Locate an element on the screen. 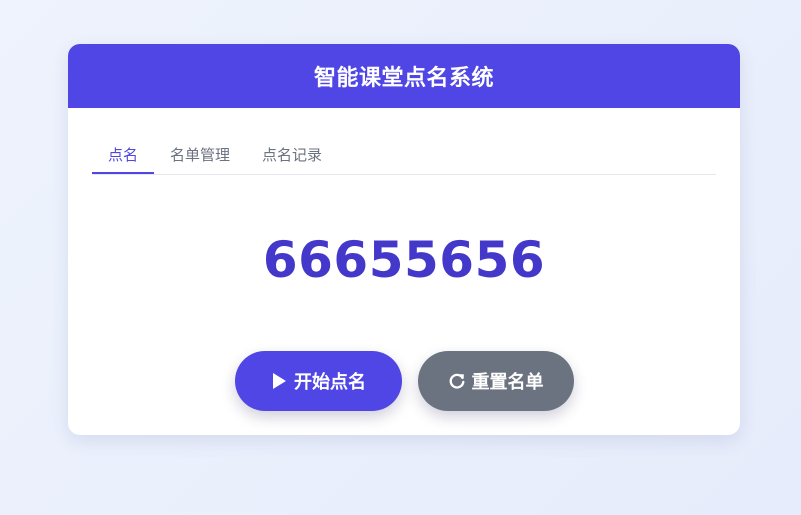  app-title: 智能课堂点名系统 is located at coordinates (403, 78).